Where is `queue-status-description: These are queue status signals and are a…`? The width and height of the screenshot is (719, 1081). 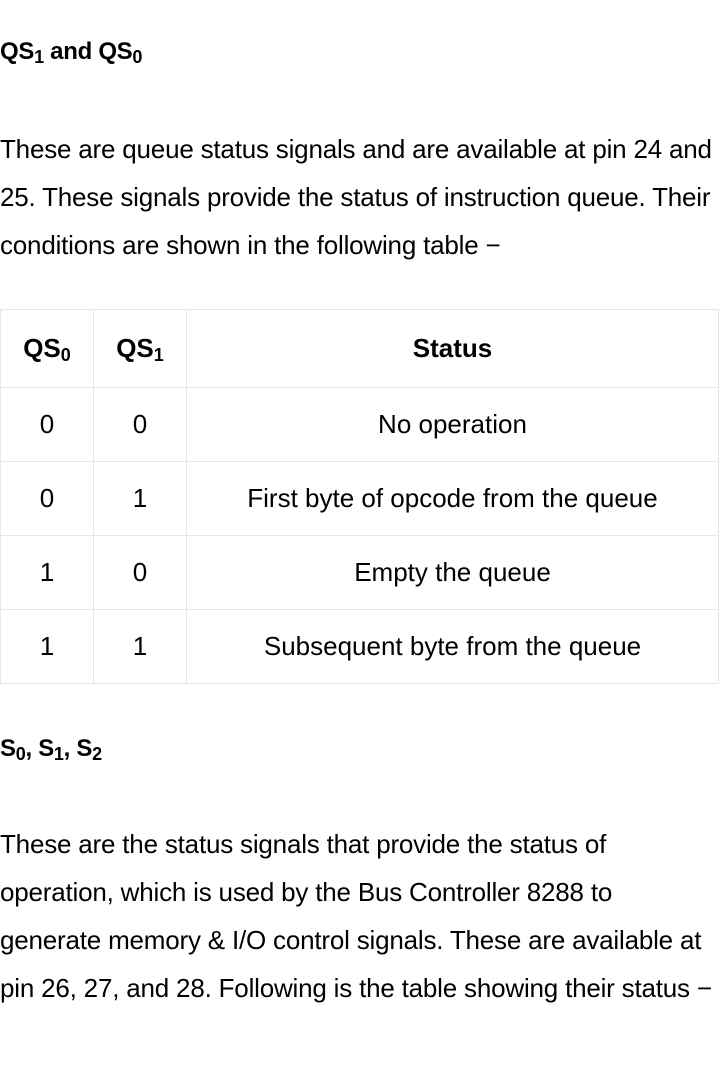 queue-status-description: These are queue status signals and are a… is located at coordinates (356, 197).